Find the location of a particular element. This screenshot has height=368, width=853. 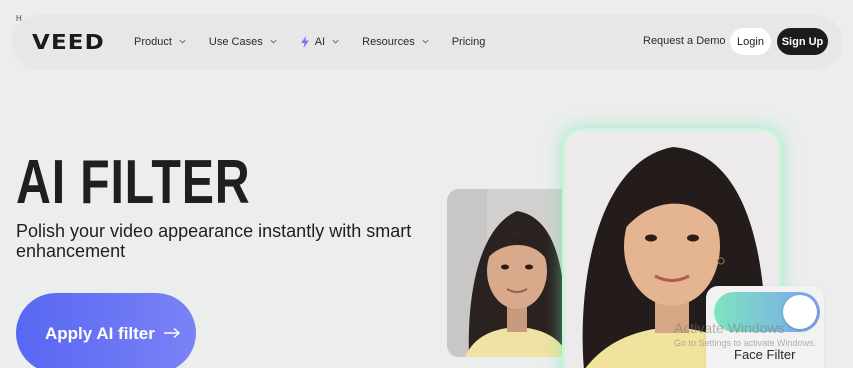

menu-item-resources: Resources is located at coordinates (396, 42).